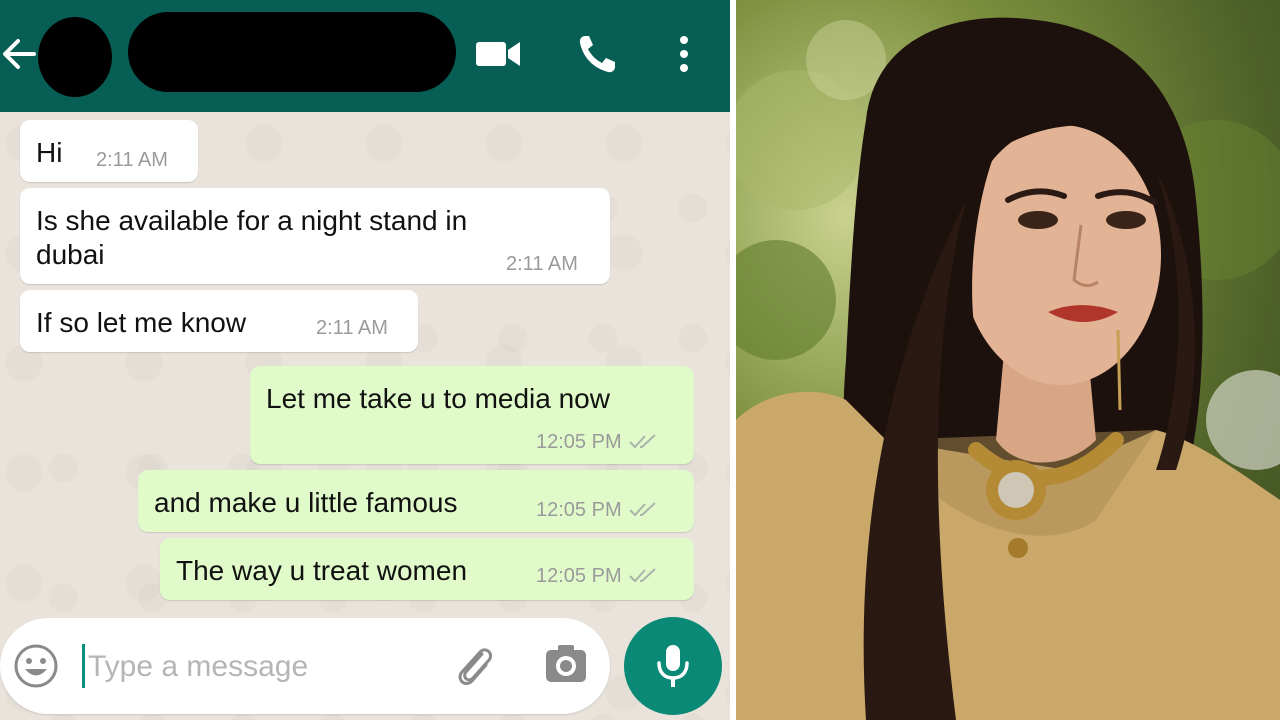 The height and width of the screenshot is (720, 1280). I want to click on microphone-button, so click(673, 666).